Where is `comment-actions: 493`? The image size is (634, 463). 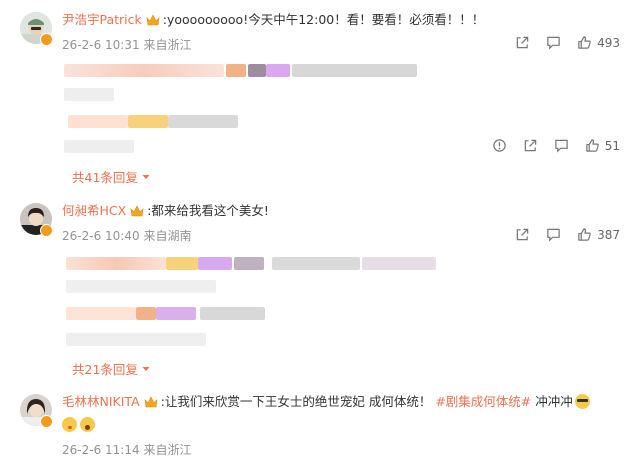
comment-actions: 493 is located at coordinates (559, 42).